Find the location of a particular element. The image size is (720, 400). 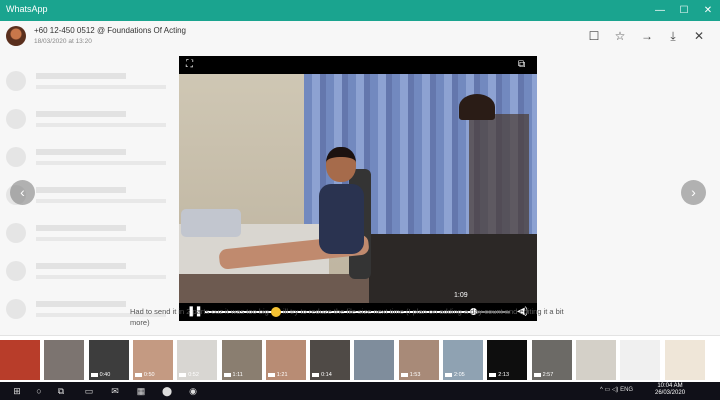

message-datetime: 18/03/2020 at 13:20 is located at coordinates (63, 41).